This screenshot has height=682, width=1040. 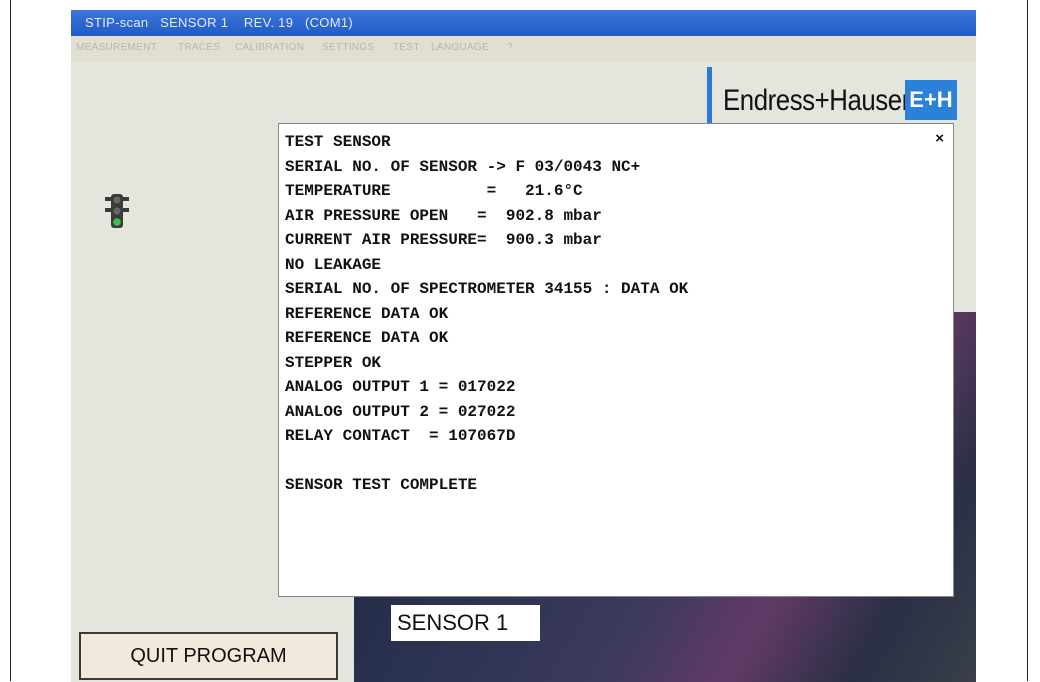 What do you see at coordinates (338, 142) in the screenshot?
I see `output-line: TEST SENSOR` at bounding box center [338, 142].